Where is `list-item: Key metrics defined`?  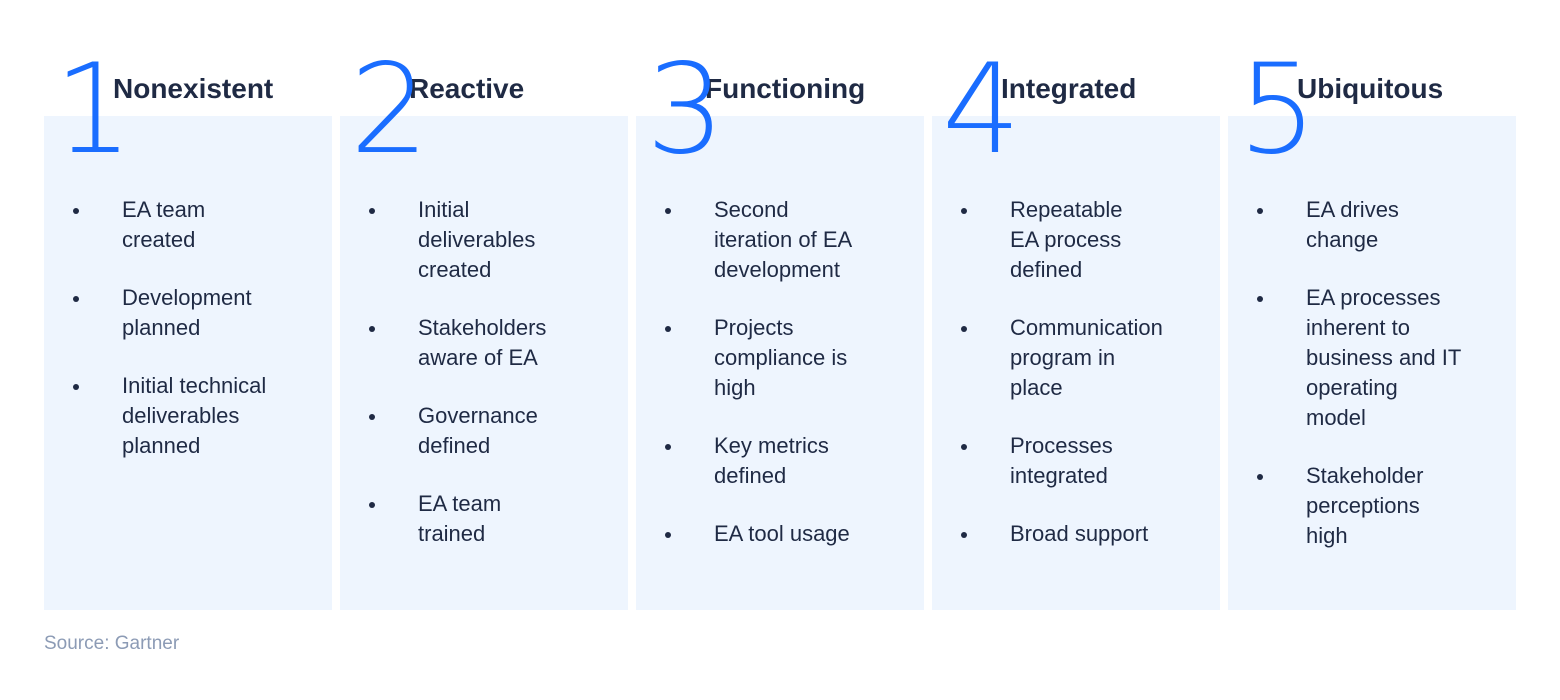
list-item: Key metrics defined is located at coordinates (780, 461).